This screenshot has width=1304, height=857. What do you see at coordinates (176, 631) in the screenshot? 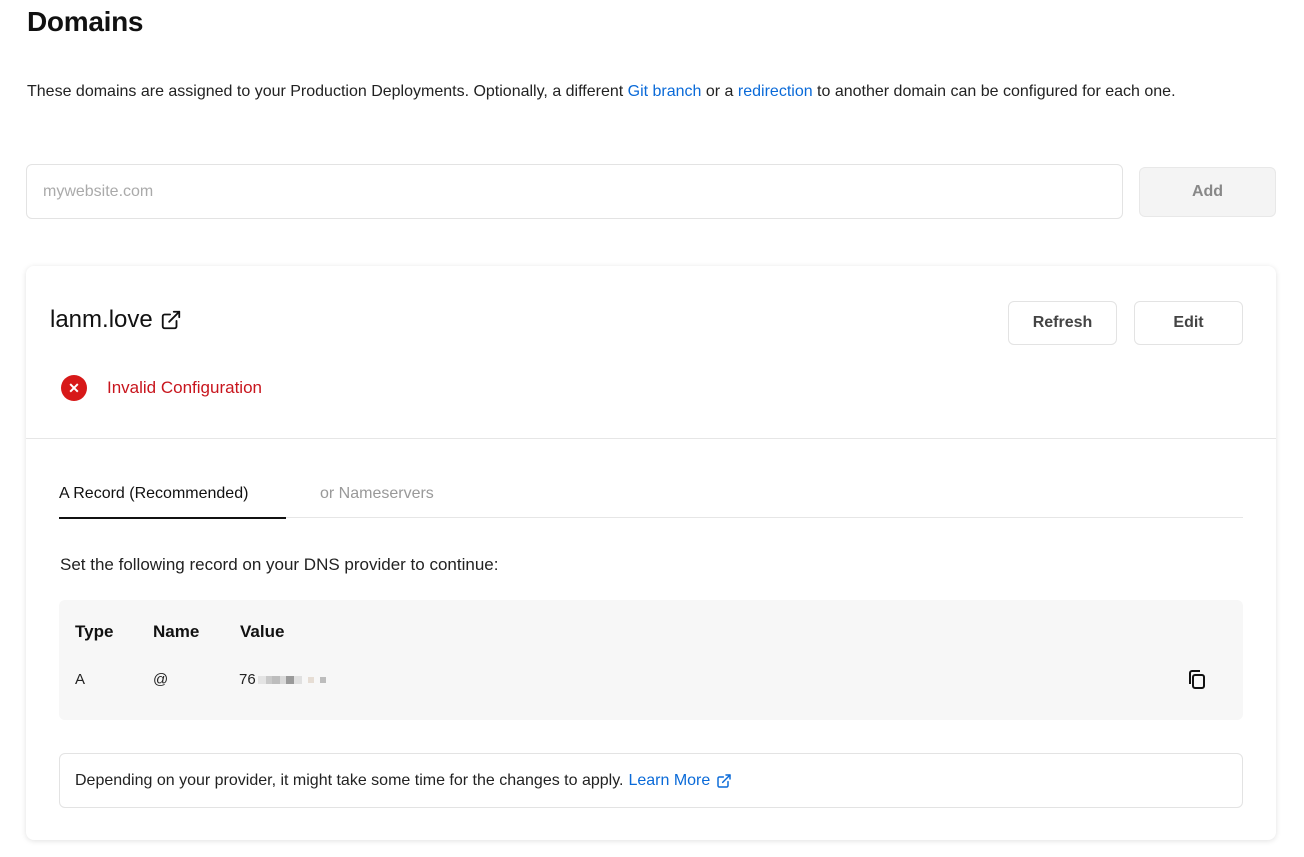
I see `header-name: Name` at bounding box center [176, 631].